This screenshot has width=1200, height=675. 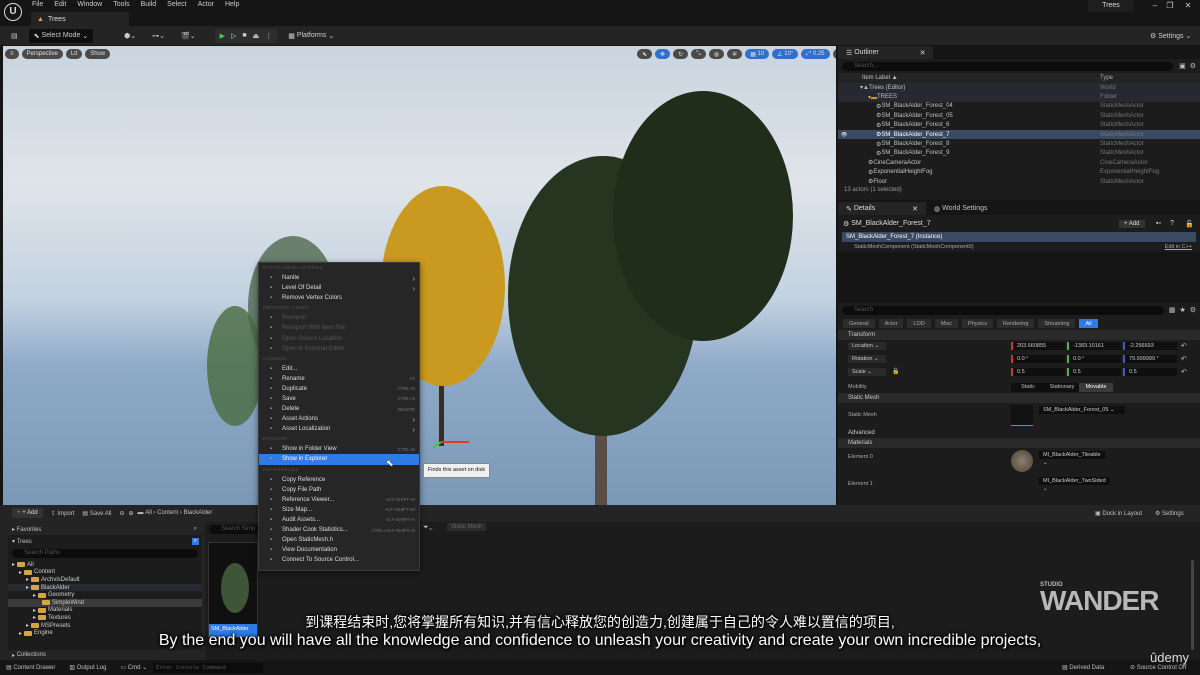 I want to click on camera-speed-button: ▭ 4, so click(x=834, y=54).